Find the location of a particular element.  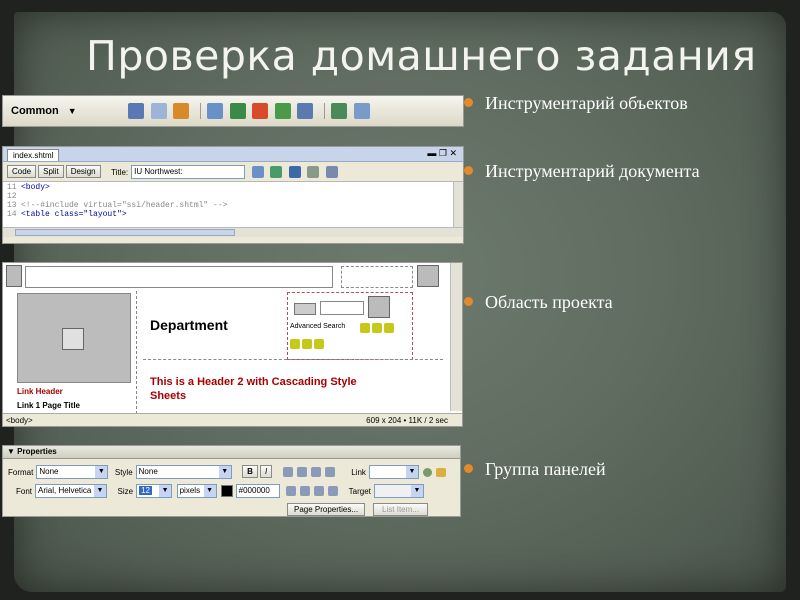

line-number: 11 is located at coordinates (12, 187).